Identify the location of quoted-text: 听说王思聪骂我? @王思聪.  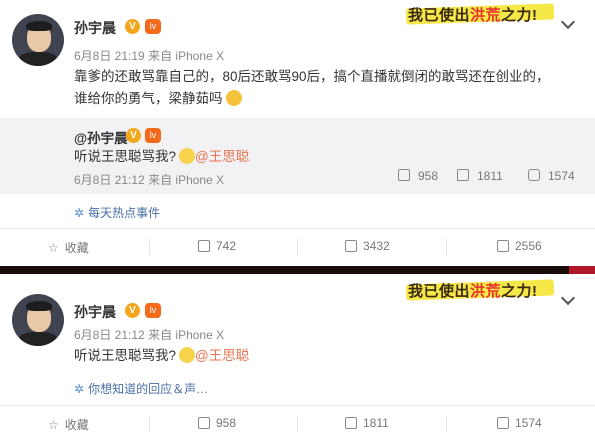
(162, 156).